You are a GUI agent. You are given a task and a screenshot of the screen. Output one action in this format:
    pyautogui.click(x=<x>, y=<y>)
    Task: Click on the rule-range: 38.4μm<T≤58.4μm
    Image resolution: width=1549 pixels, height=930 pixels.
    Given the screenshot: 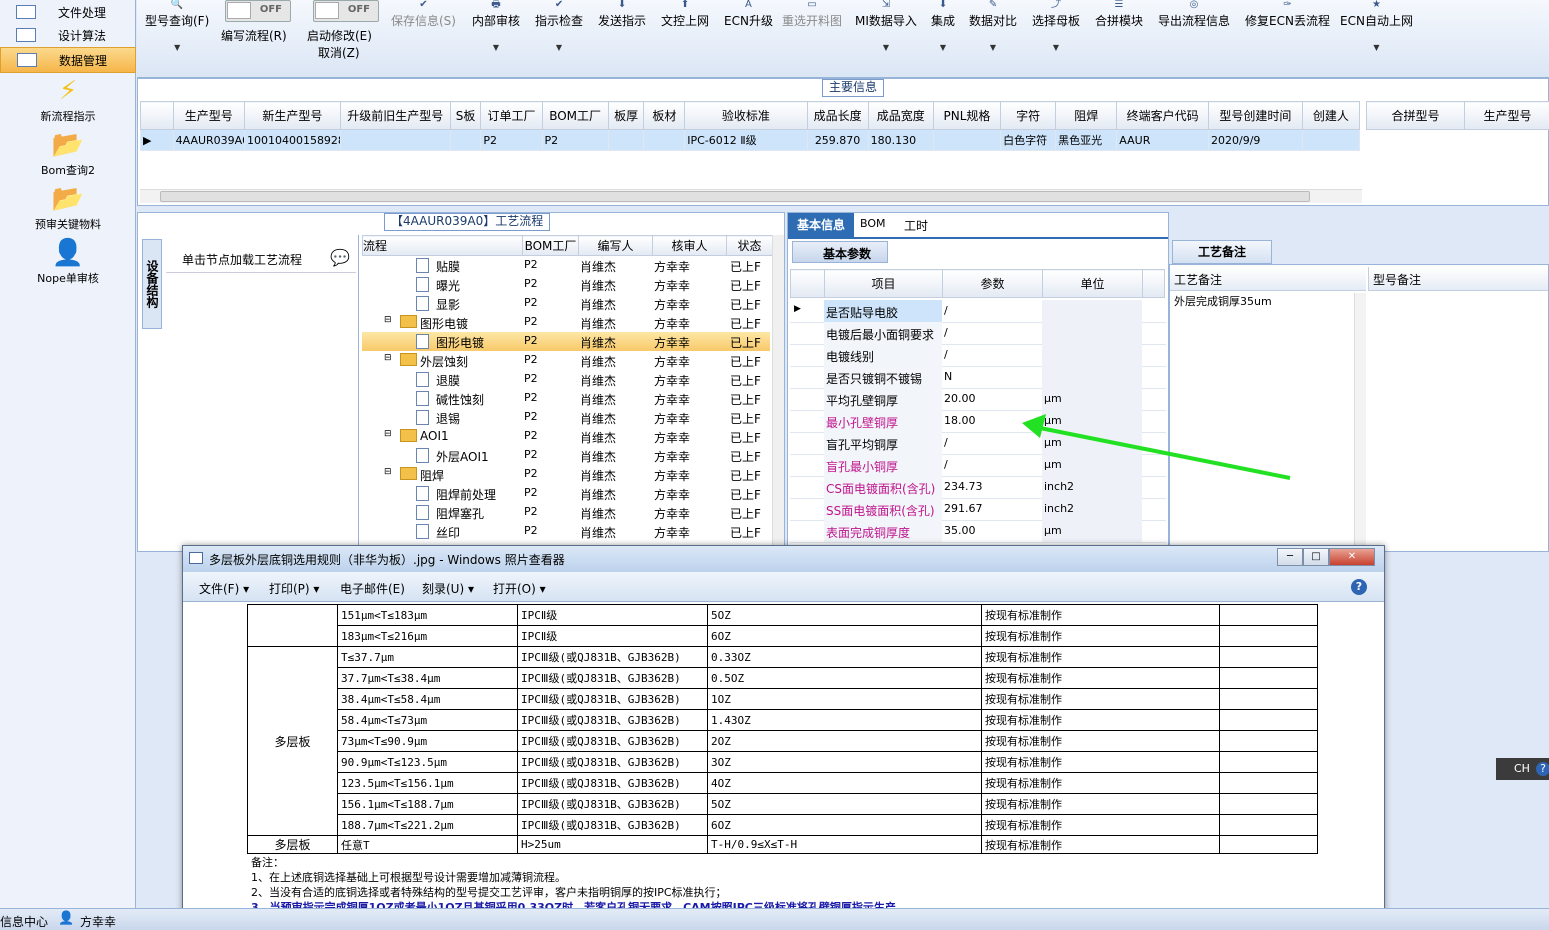 What is the action you would take?
    pyautogui.click(x=427, y=699)
    